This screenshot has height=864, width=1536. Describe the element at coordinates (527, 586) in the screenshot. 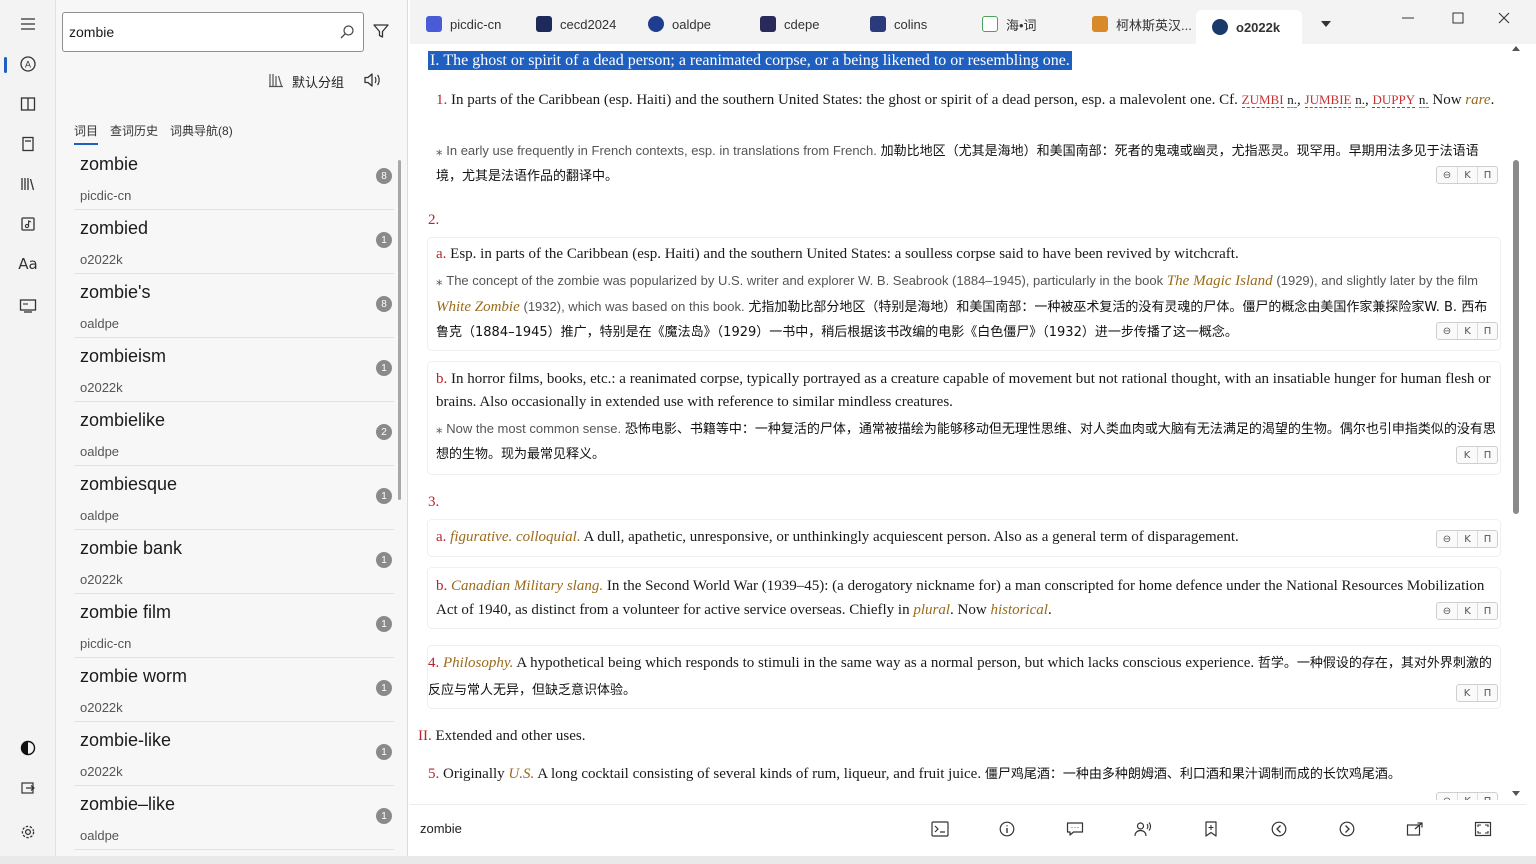

I see `register-label: Canadian Military slang.` at that location.